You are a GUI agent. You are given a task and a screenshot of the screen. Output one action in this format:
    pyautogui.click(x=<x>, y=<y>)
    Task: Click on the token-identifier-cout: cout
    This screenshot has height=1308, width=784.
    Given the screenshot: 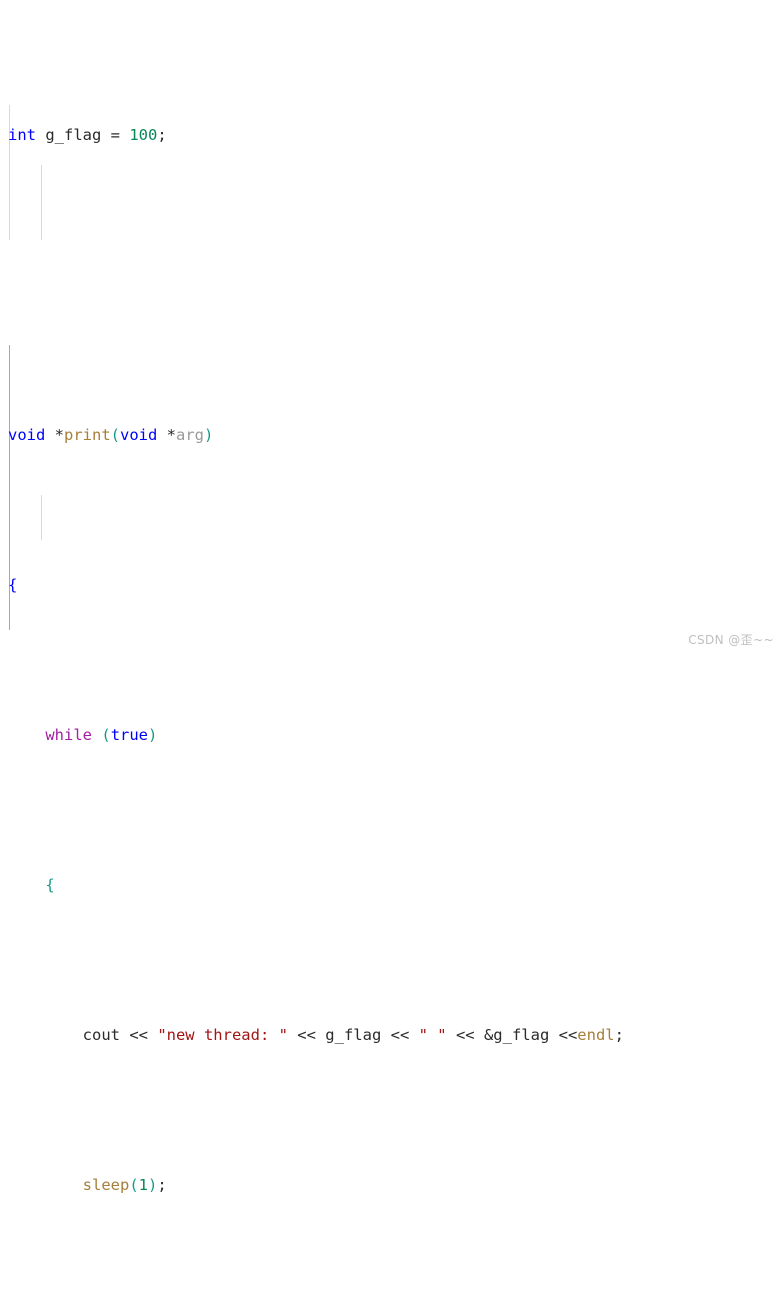 What is the action you would take?
    pyautogui.click(x=101, y=1035)
    